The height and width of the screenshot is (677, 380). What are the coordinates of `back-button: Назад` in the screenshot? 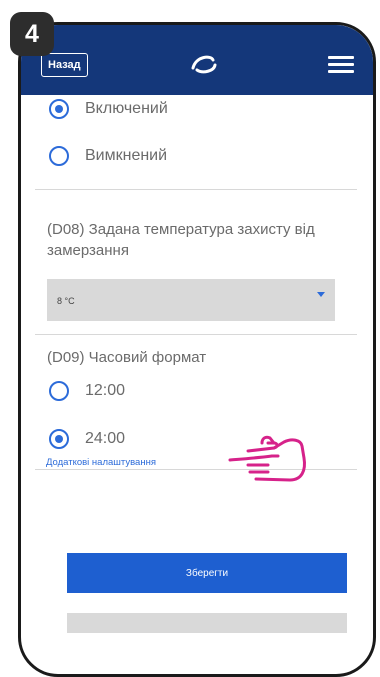 It's located at (64, 65).